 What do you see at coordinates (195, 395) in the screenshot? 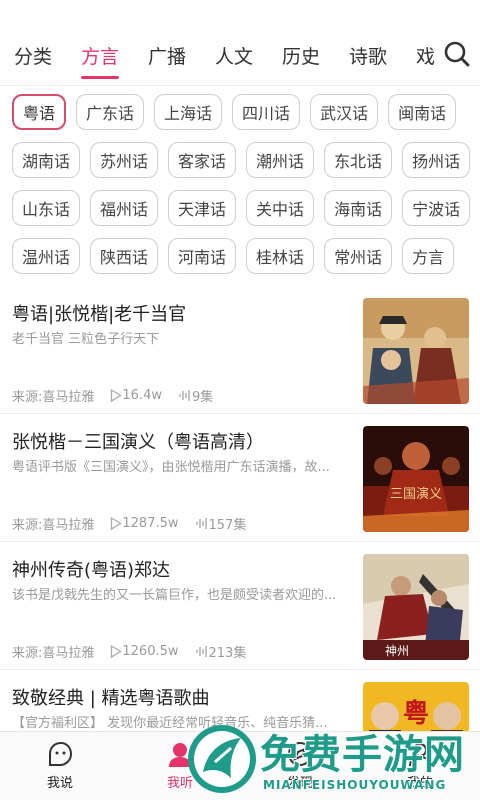
I see `episode-count: 9集` at bounding box center [195, 395].